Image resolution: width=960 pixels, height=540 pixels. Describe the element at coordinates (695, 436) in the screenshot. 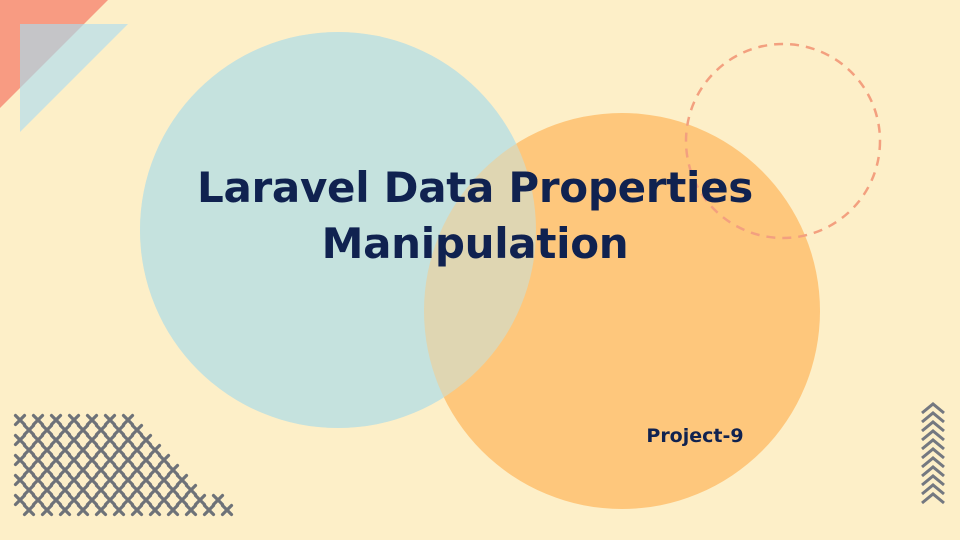

I see `slide-subtitle: Project-9` at that location.